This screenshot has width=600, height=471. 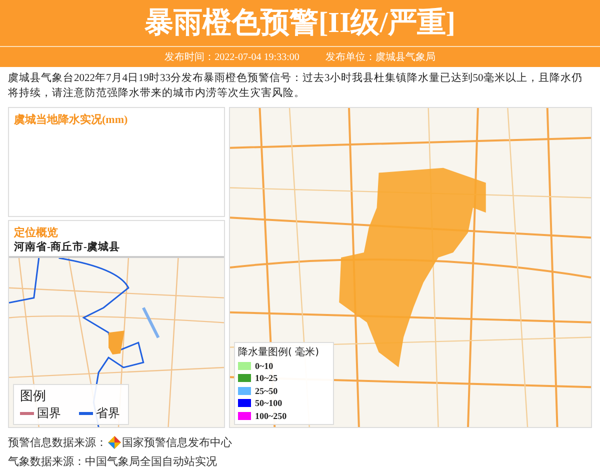 What do you see at coordinates (49, 413) in the screenshot?
I see `legend-label: 国界` at bounding box center [49, 413].